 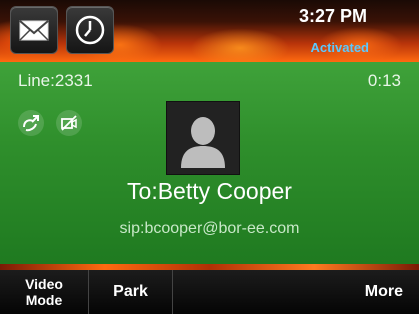 I want to click on video-disabled-indicator, so click(x=69, y=123).